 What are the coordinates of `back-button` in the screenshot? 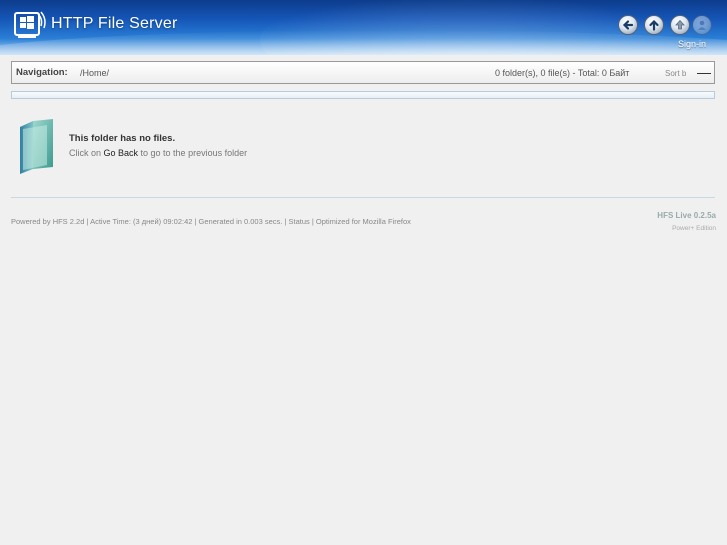 It's located at (628, 25).